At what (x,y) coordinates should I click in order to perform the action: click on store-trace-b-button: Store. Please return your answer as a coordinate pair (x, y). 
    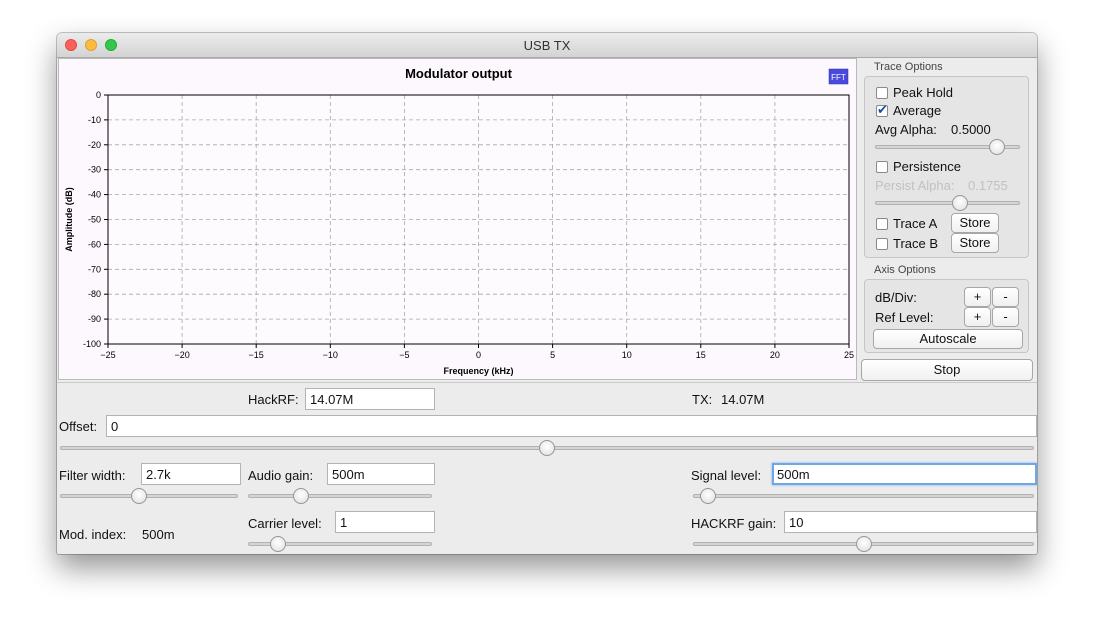
    Looking at the image, I should click on (975, 243).